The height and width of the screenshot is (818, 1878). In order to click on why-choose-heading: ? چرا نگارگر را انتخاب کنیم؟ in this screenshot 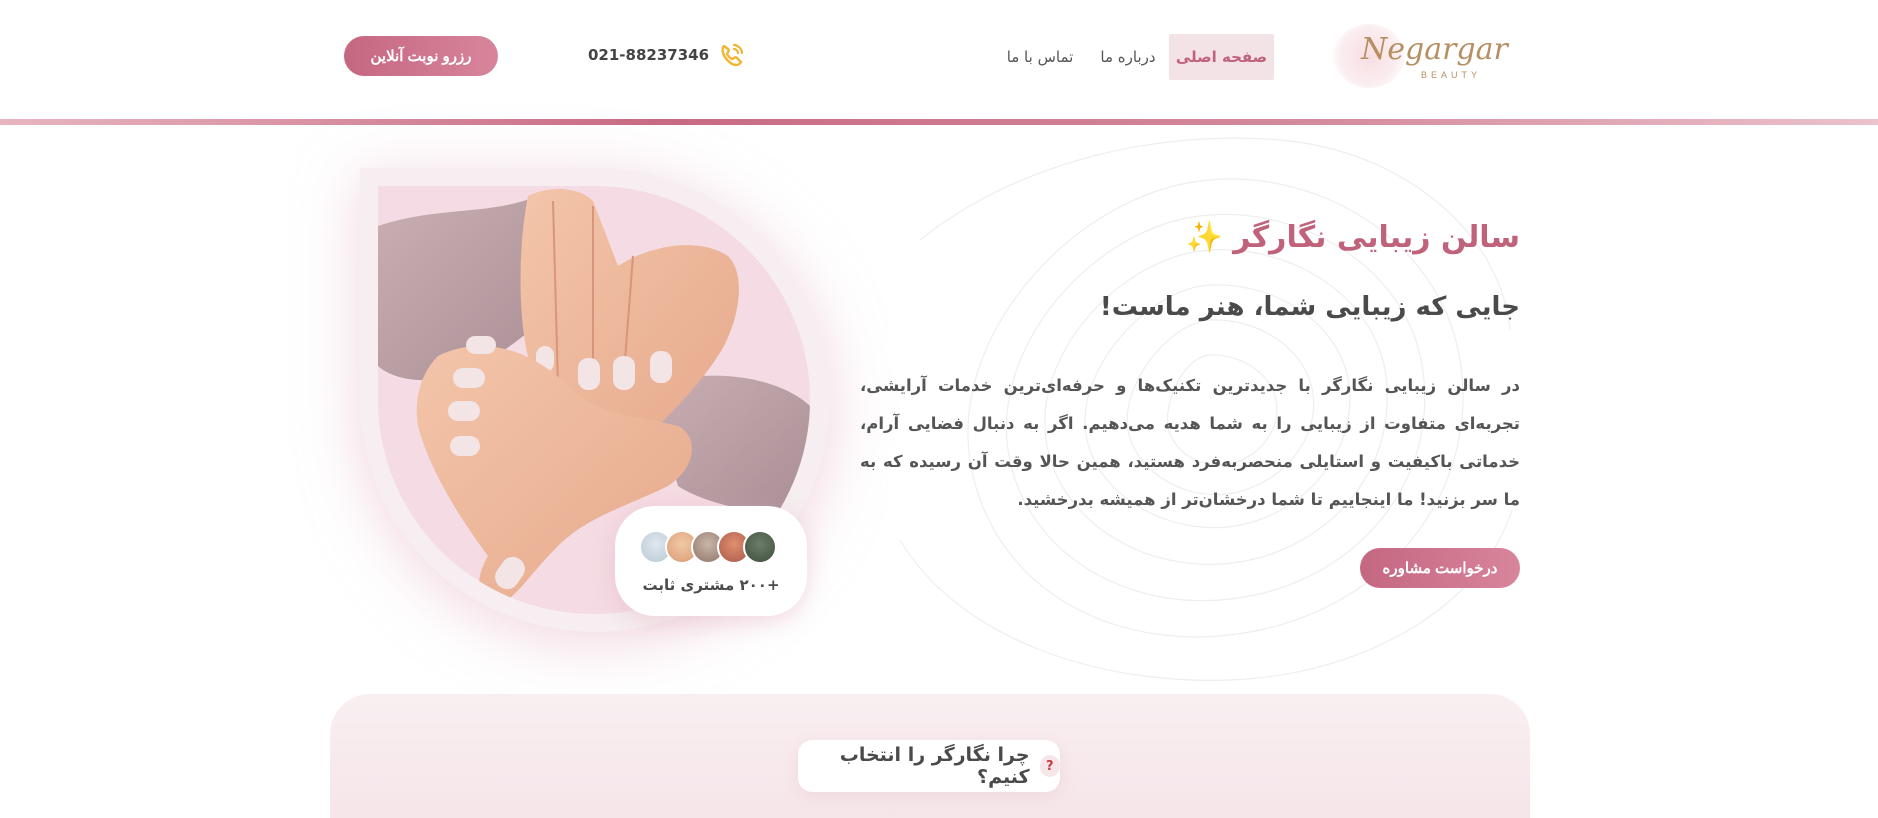, I will do `click(929, 766)`.